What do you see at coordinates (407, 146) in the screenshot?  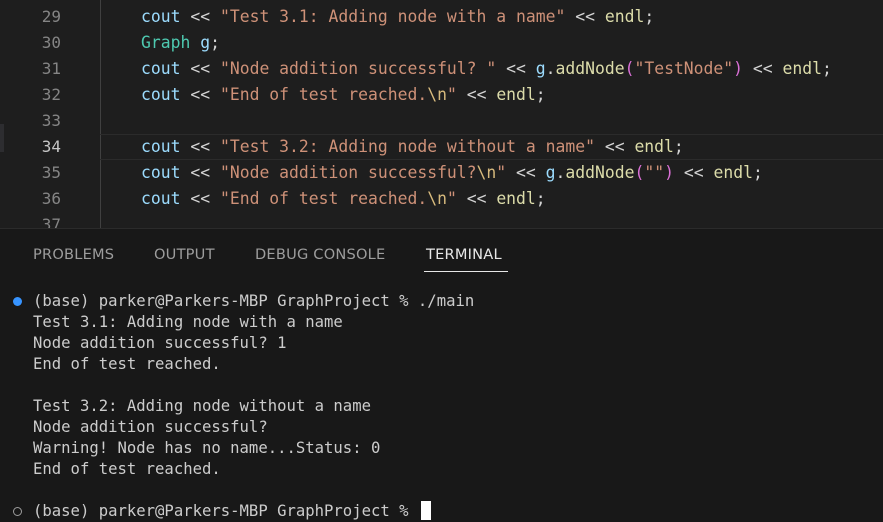 I see `code-token: "Test 3.2: Adding node without a name"` at bounding box center [407, 146].